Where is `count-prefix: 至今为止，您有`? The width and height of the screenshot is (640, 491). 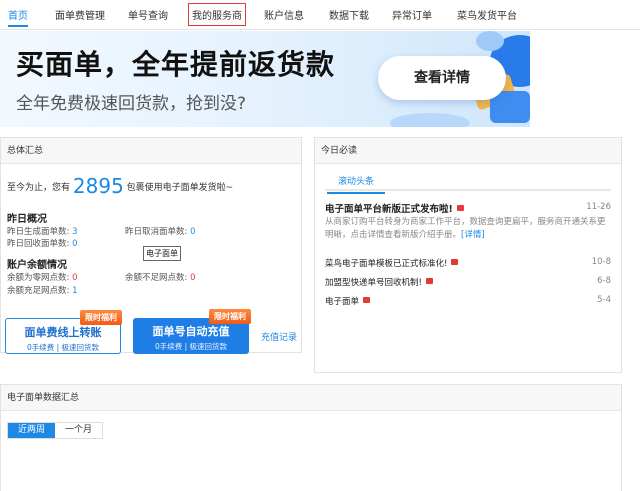 count-prefix: 至今为止，您有 is located at coordinates (39, 188).